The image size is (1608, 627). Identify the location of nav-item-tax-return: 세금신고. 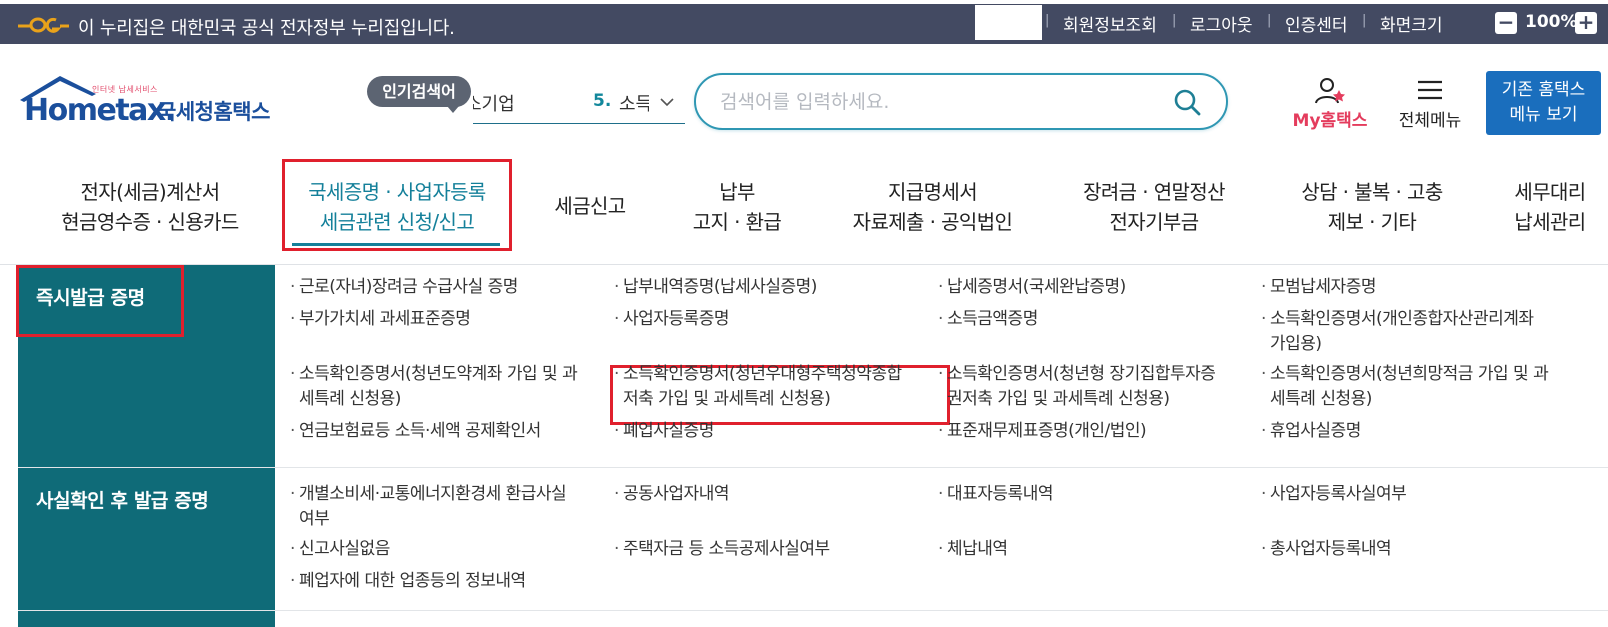
(590, 206).